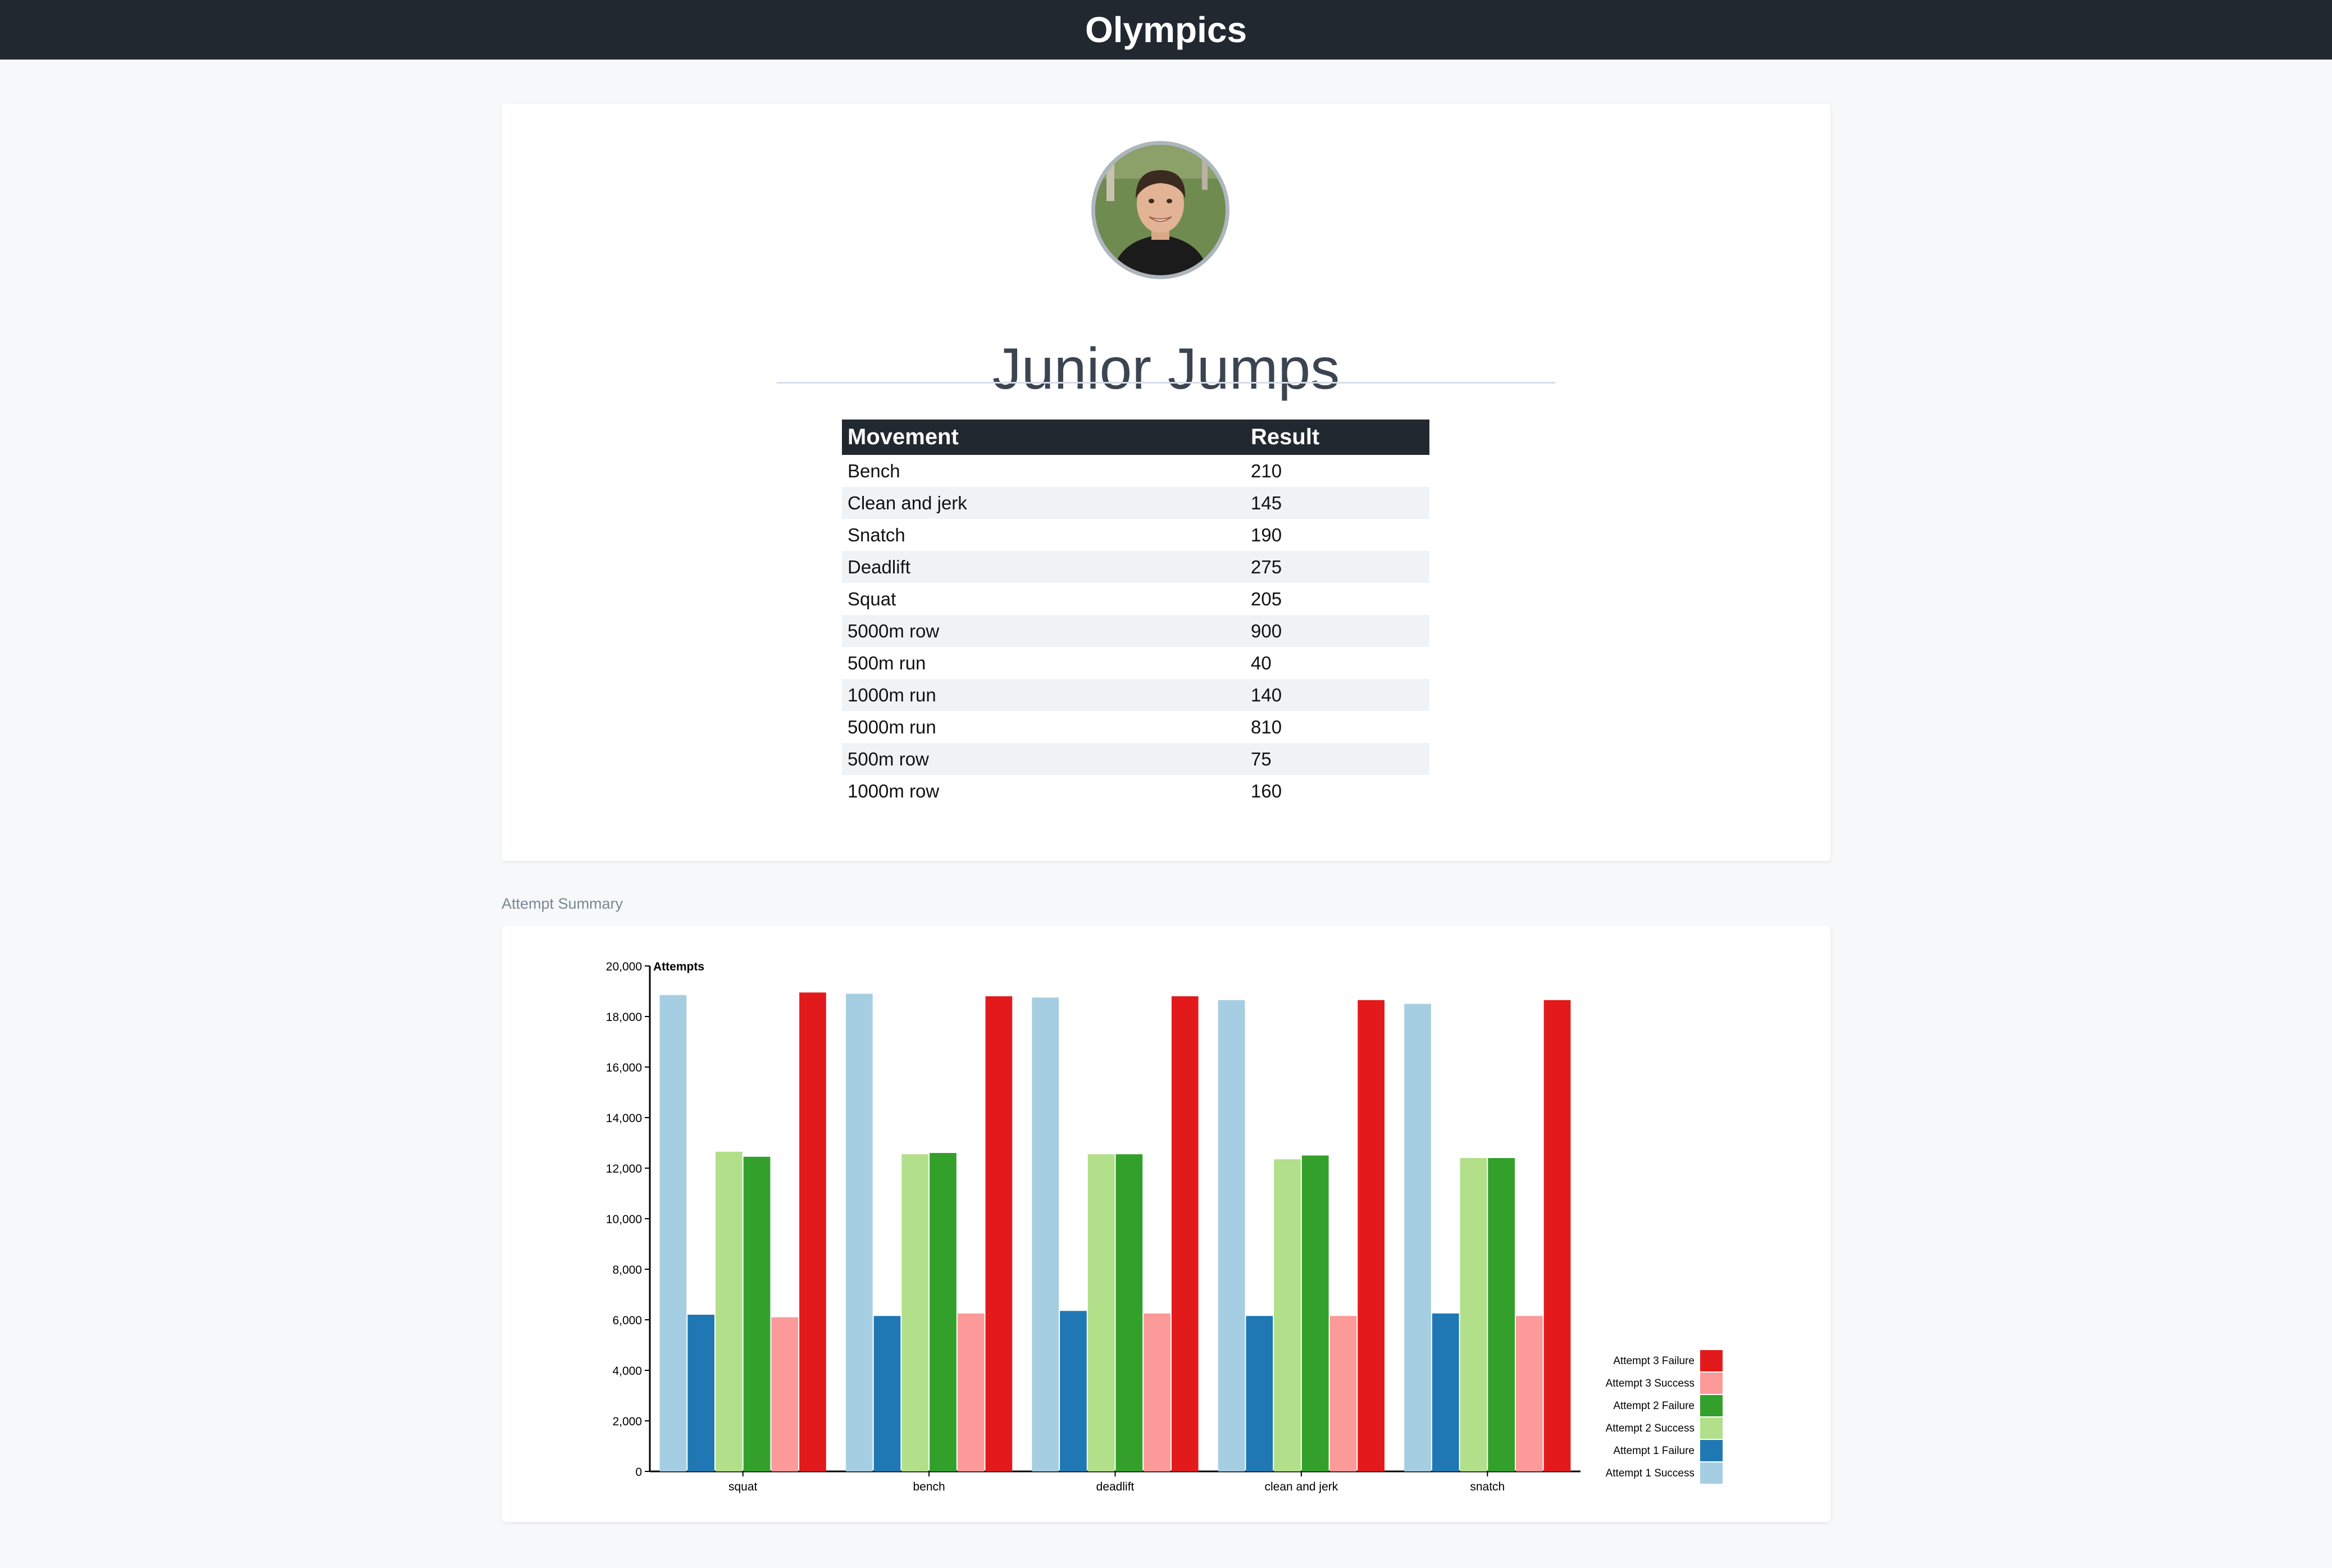 The image size is (2332, 1568). Describe the element at coordinates (1337, 567) in the screenshot. I see `result-cell: 275` at that location.